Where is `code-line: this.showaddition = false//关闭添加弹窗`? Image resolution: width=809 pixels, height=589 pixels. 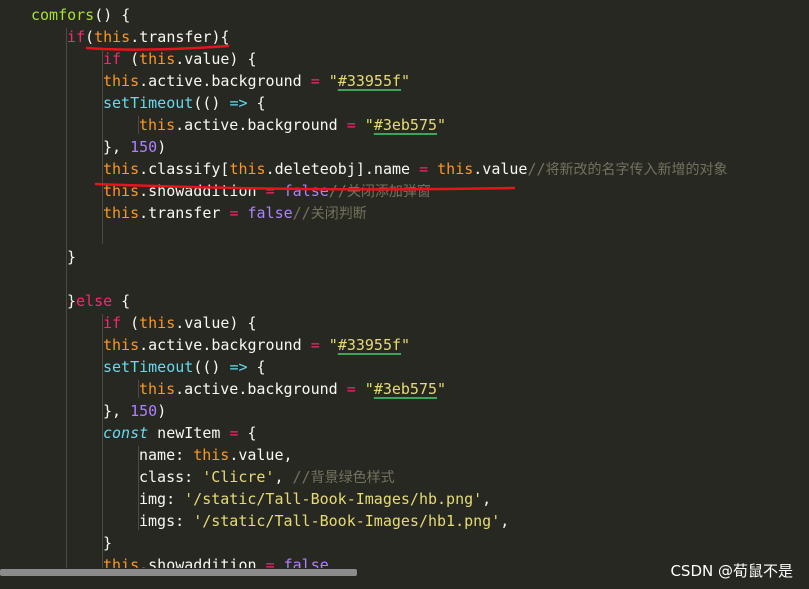
code-line: this.showaddition = false//关闭添加弹窗 is located at coordinates (267, 191).